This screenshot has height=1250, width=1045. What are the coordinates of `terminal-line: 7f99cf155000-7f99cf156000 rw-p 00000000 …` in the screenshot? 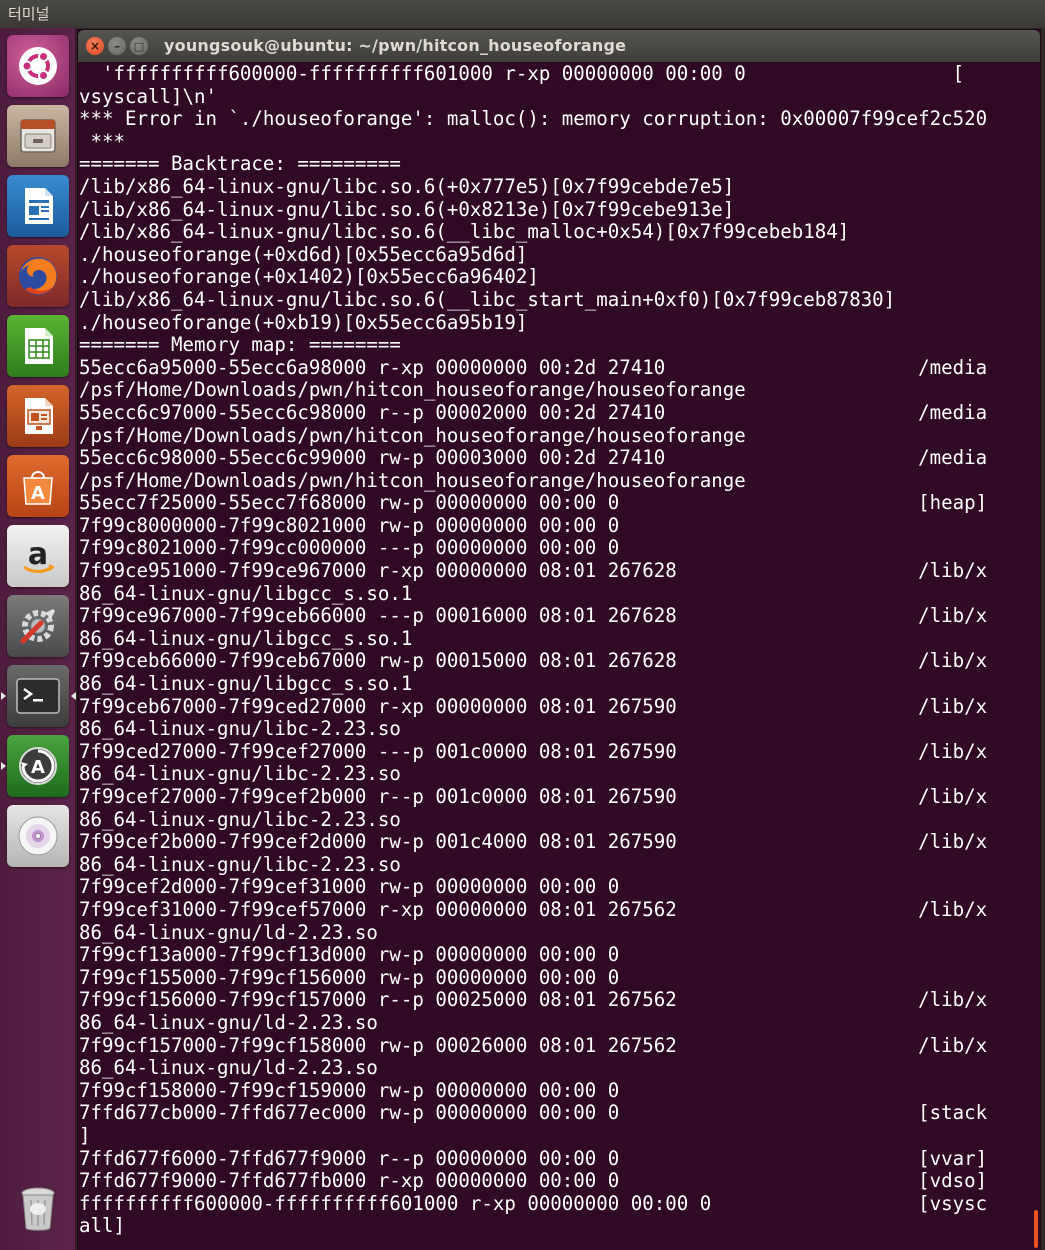 It's located at (349, 977).